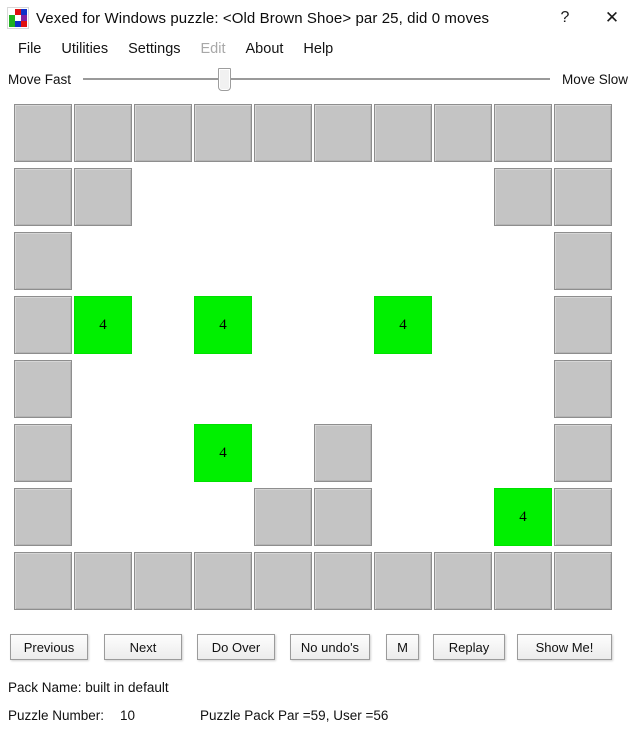 The image size is (636, 740). Describe the element at coordinates (343, 581) in the screenshot. I see `puzzle-wall-r7-c5` at that location.